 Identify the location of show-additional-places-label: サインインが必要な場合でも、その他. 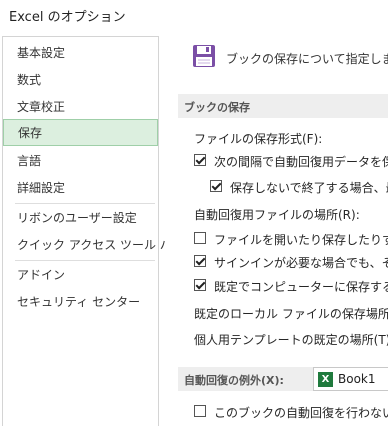
(301, 263).